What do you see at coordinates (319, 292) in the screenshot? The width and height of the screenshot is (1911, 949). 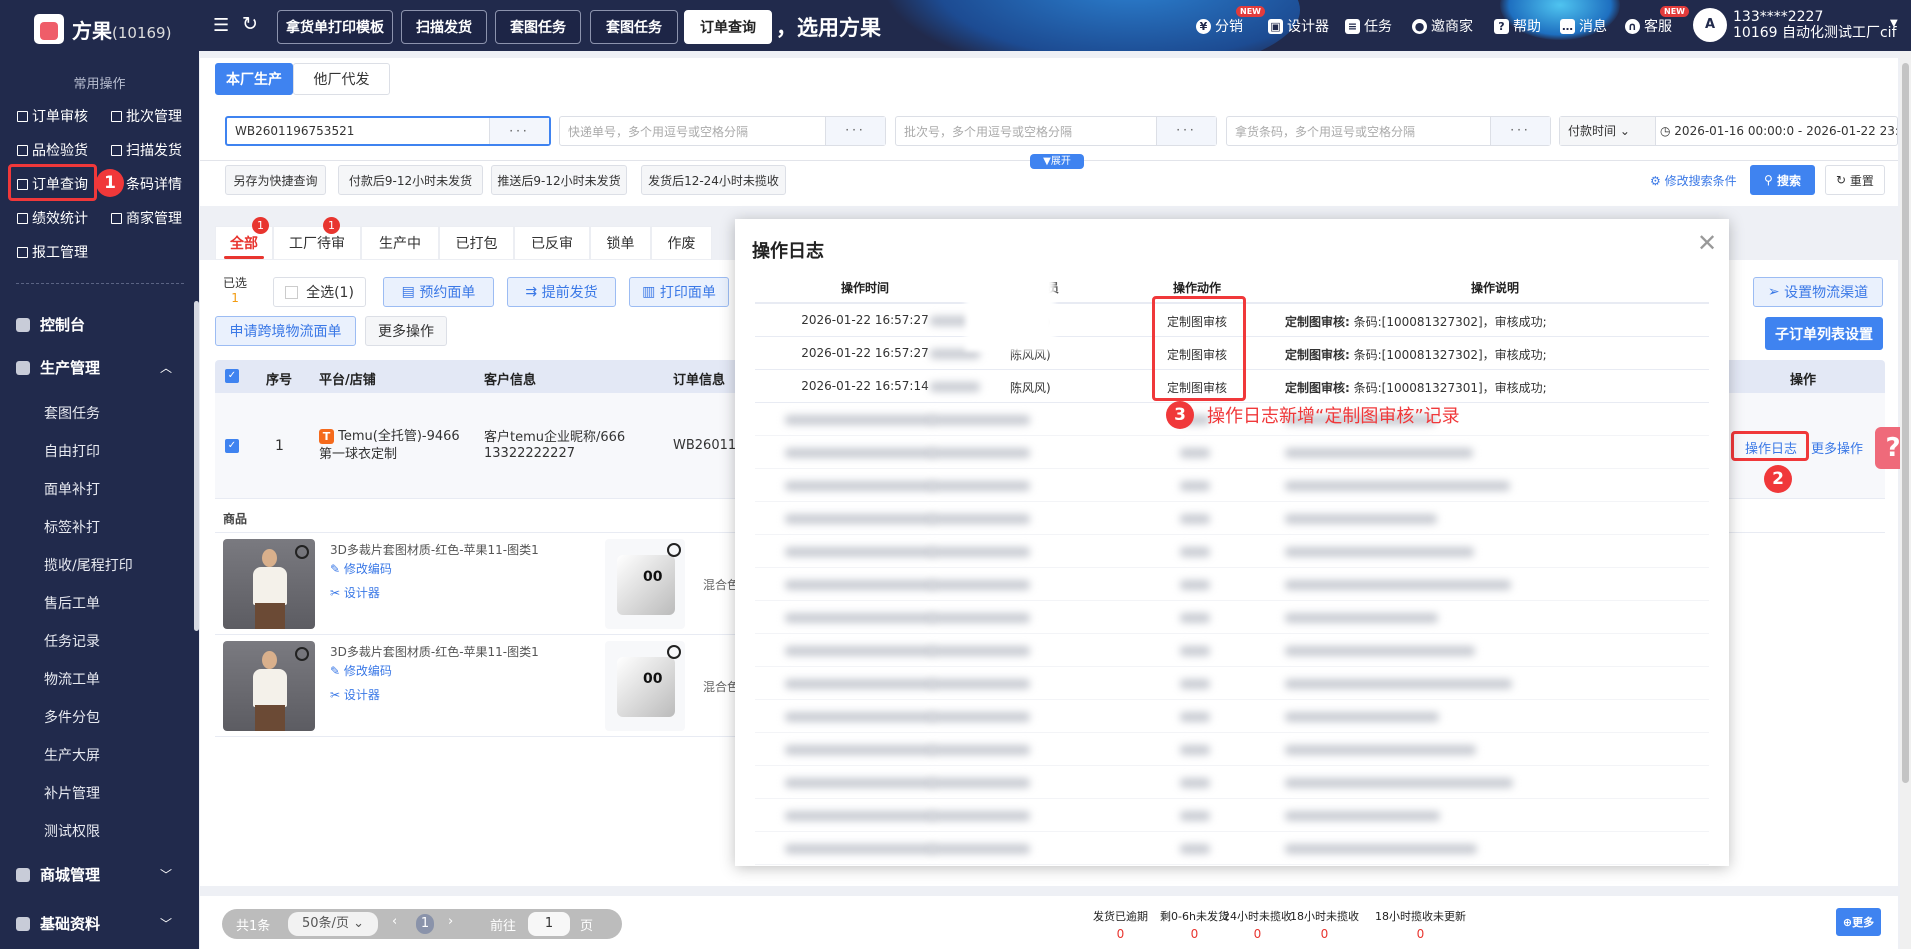 I see `select-all-checkbox: 全选(1)` at bounding box center [319, 292].